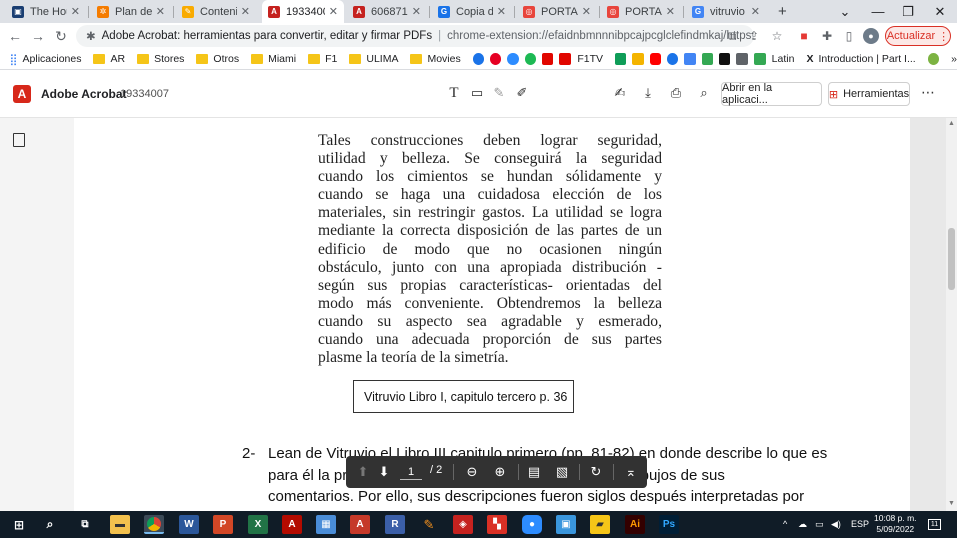 This screenshot has height=538, width=957. I want to click on bookmark-latin: Latin, so click(773, 59).